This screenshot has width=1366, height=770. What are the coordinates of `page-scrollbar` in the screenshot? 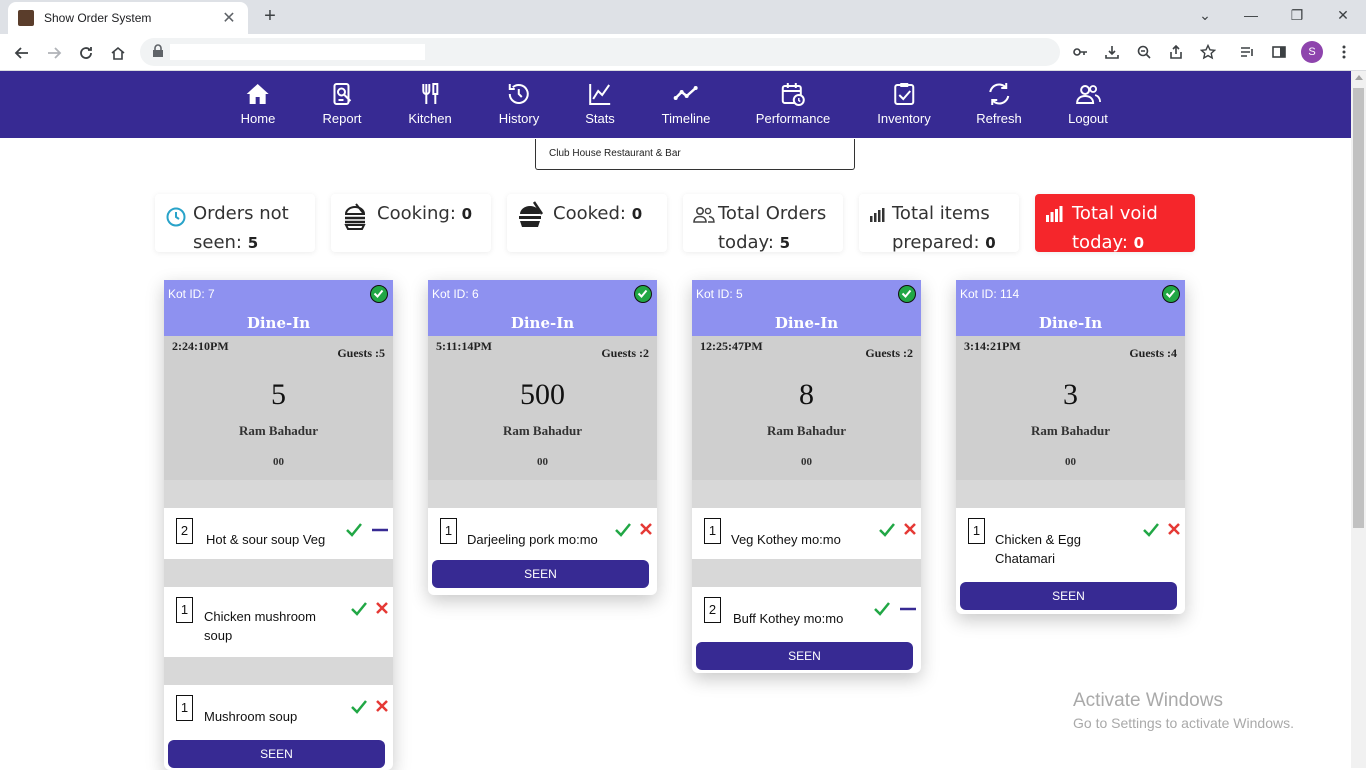 It's located at (1358, 419).